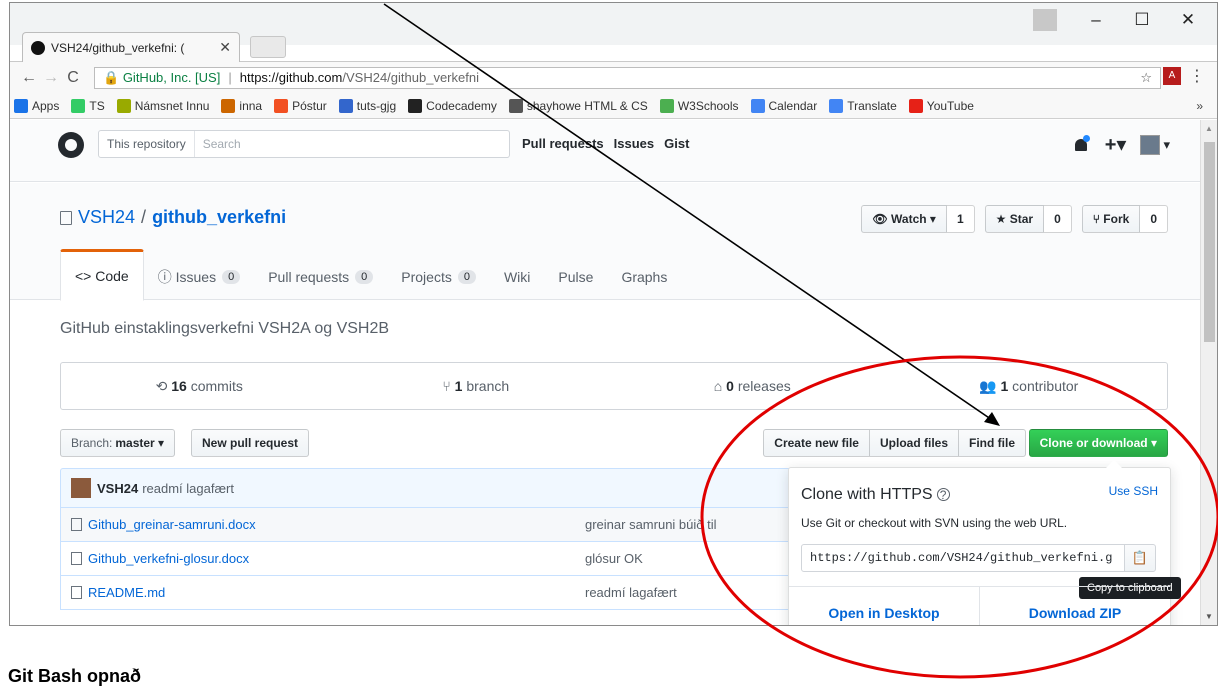 The width and height of the screenshot is (1218, 687). Describe the element at coordinates (1014, 219) in the screenshot. I see `star-button: ★ Star` at that location.